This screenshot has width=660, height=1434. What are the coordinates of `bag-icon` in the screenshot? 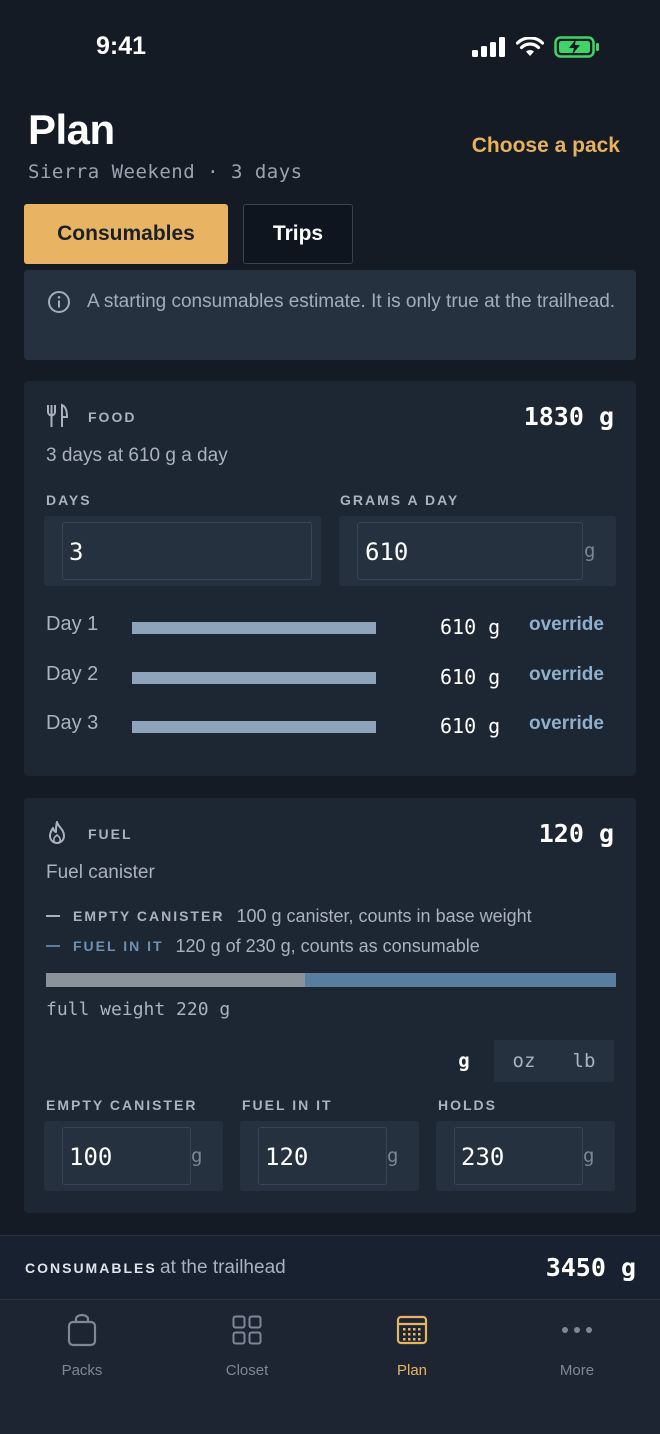 It's located at (82, 1330).